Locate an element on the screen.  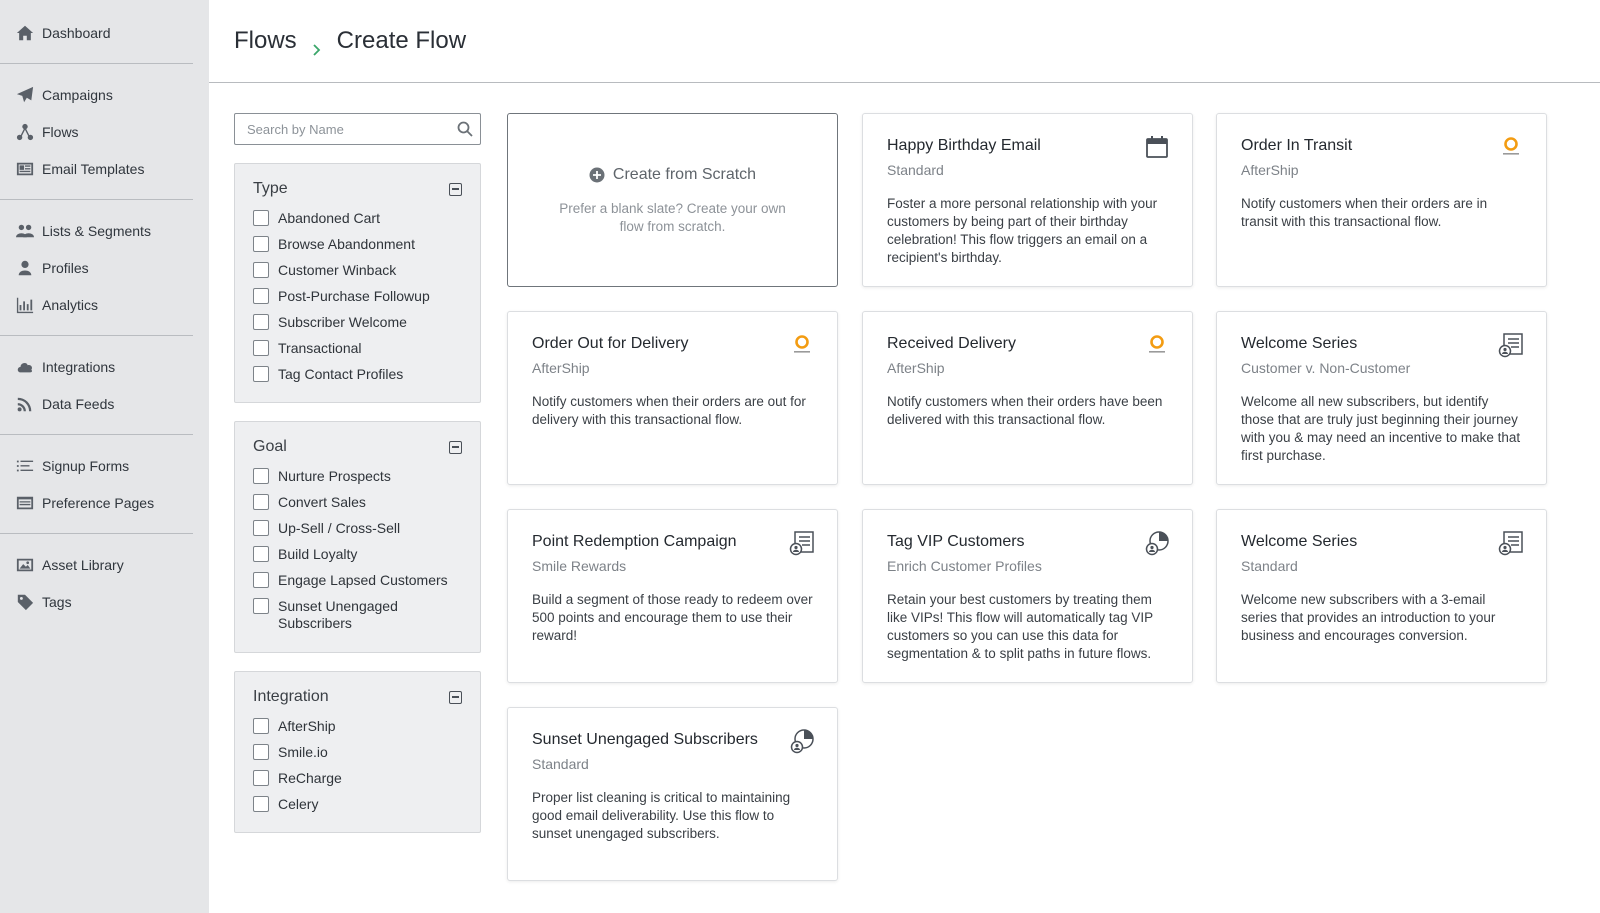
card-title: Happy Birthday Email is located at coordinates (964, 145).